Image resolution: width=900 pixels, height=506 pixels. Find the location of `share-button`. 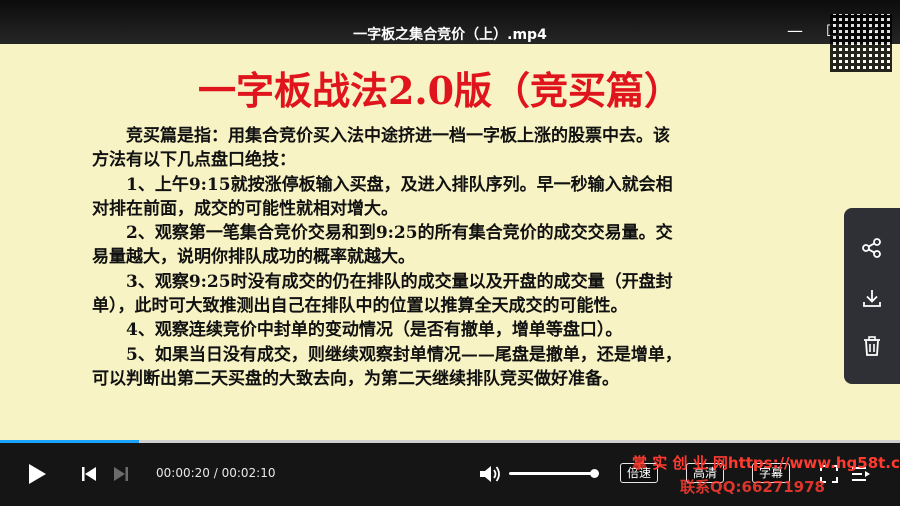

share-button is located at coordinates (872, 248).